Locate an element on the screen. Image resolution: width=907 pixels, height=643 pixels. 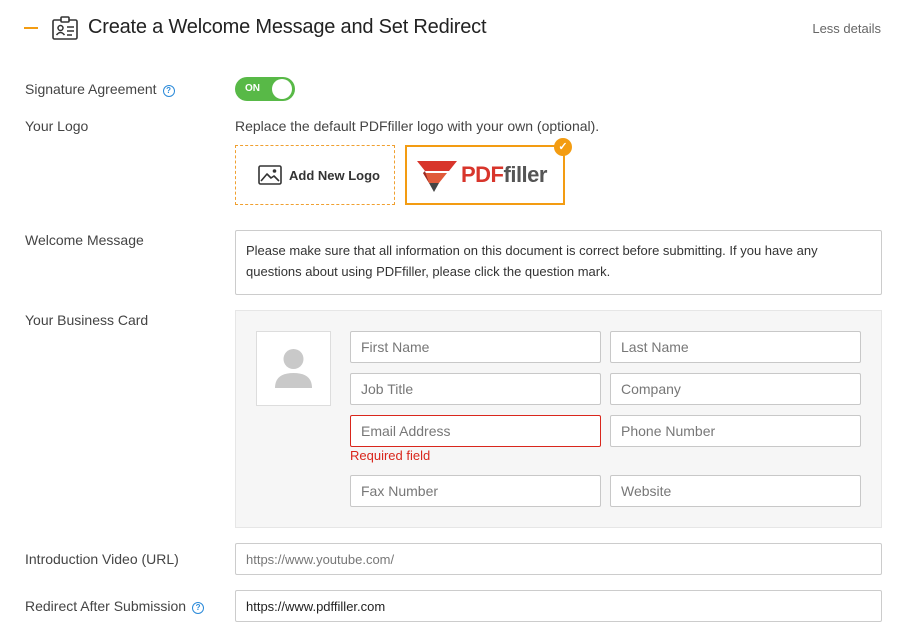
redirect-label-text: Redirect After Submission is located at coordinates (106, 606).